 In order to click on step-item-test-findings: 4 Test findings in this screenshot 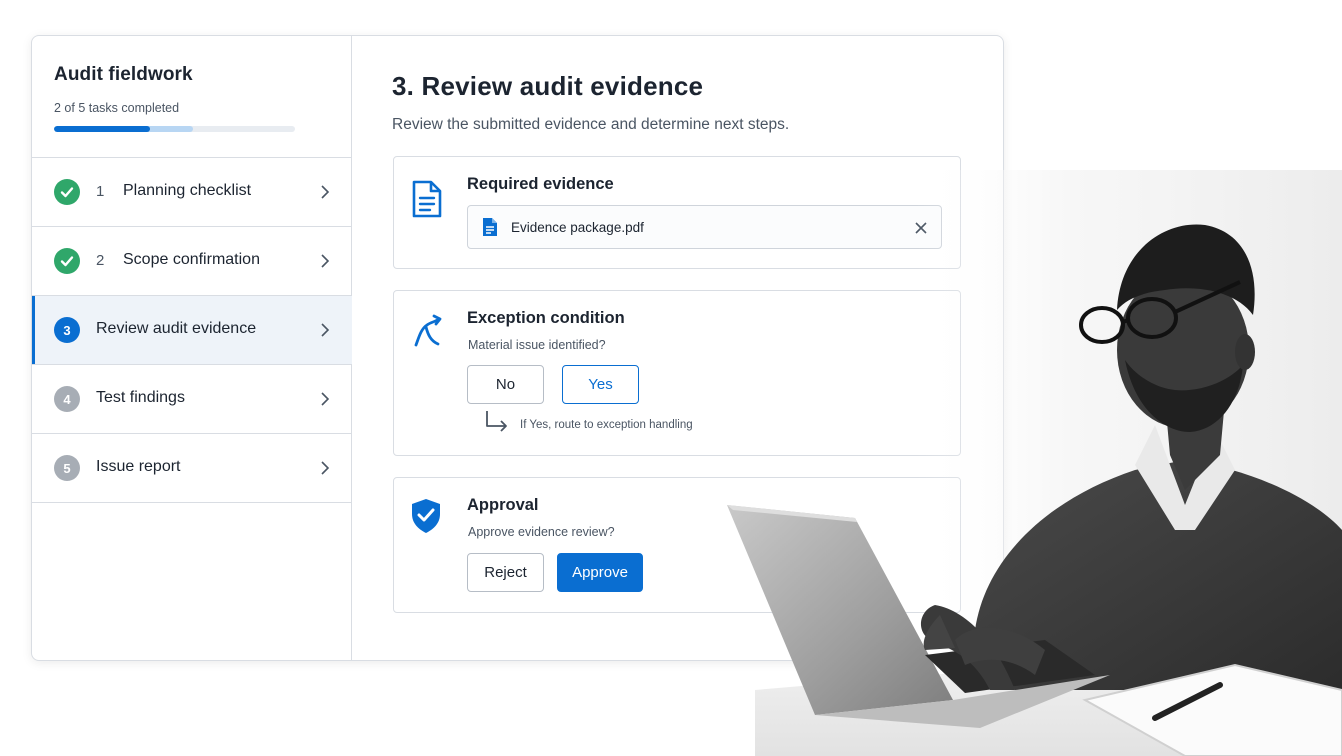, I will do `click(192, 399)`.